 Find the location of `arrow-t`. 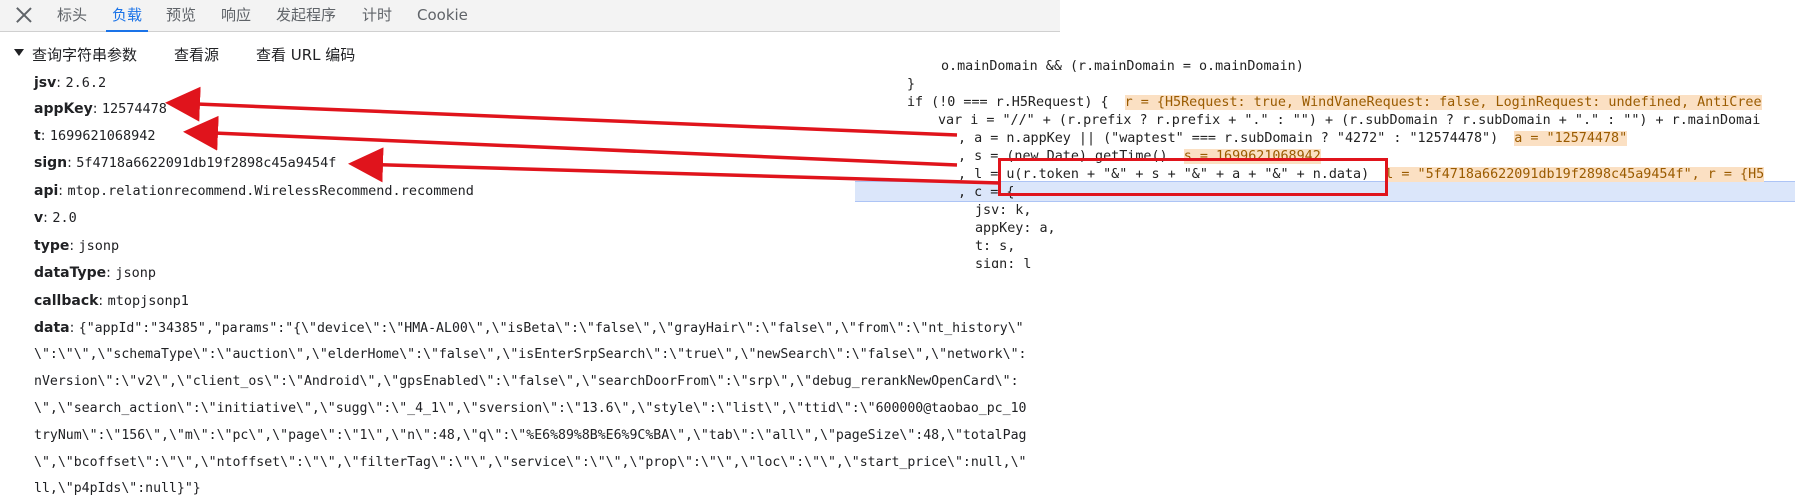

arrow-t is located at coordinates (570, 141).